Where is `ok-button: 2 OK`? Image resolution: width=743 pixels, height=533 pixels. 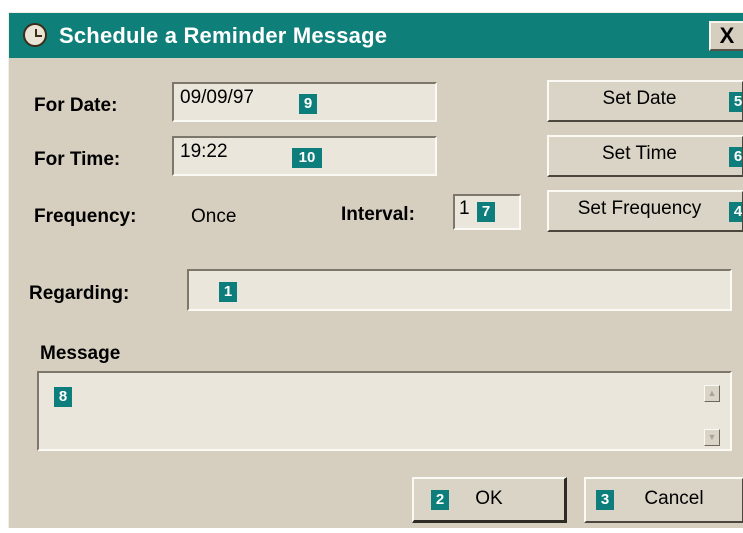 ok-button: 2 OK is located at coordinates (489, 500).